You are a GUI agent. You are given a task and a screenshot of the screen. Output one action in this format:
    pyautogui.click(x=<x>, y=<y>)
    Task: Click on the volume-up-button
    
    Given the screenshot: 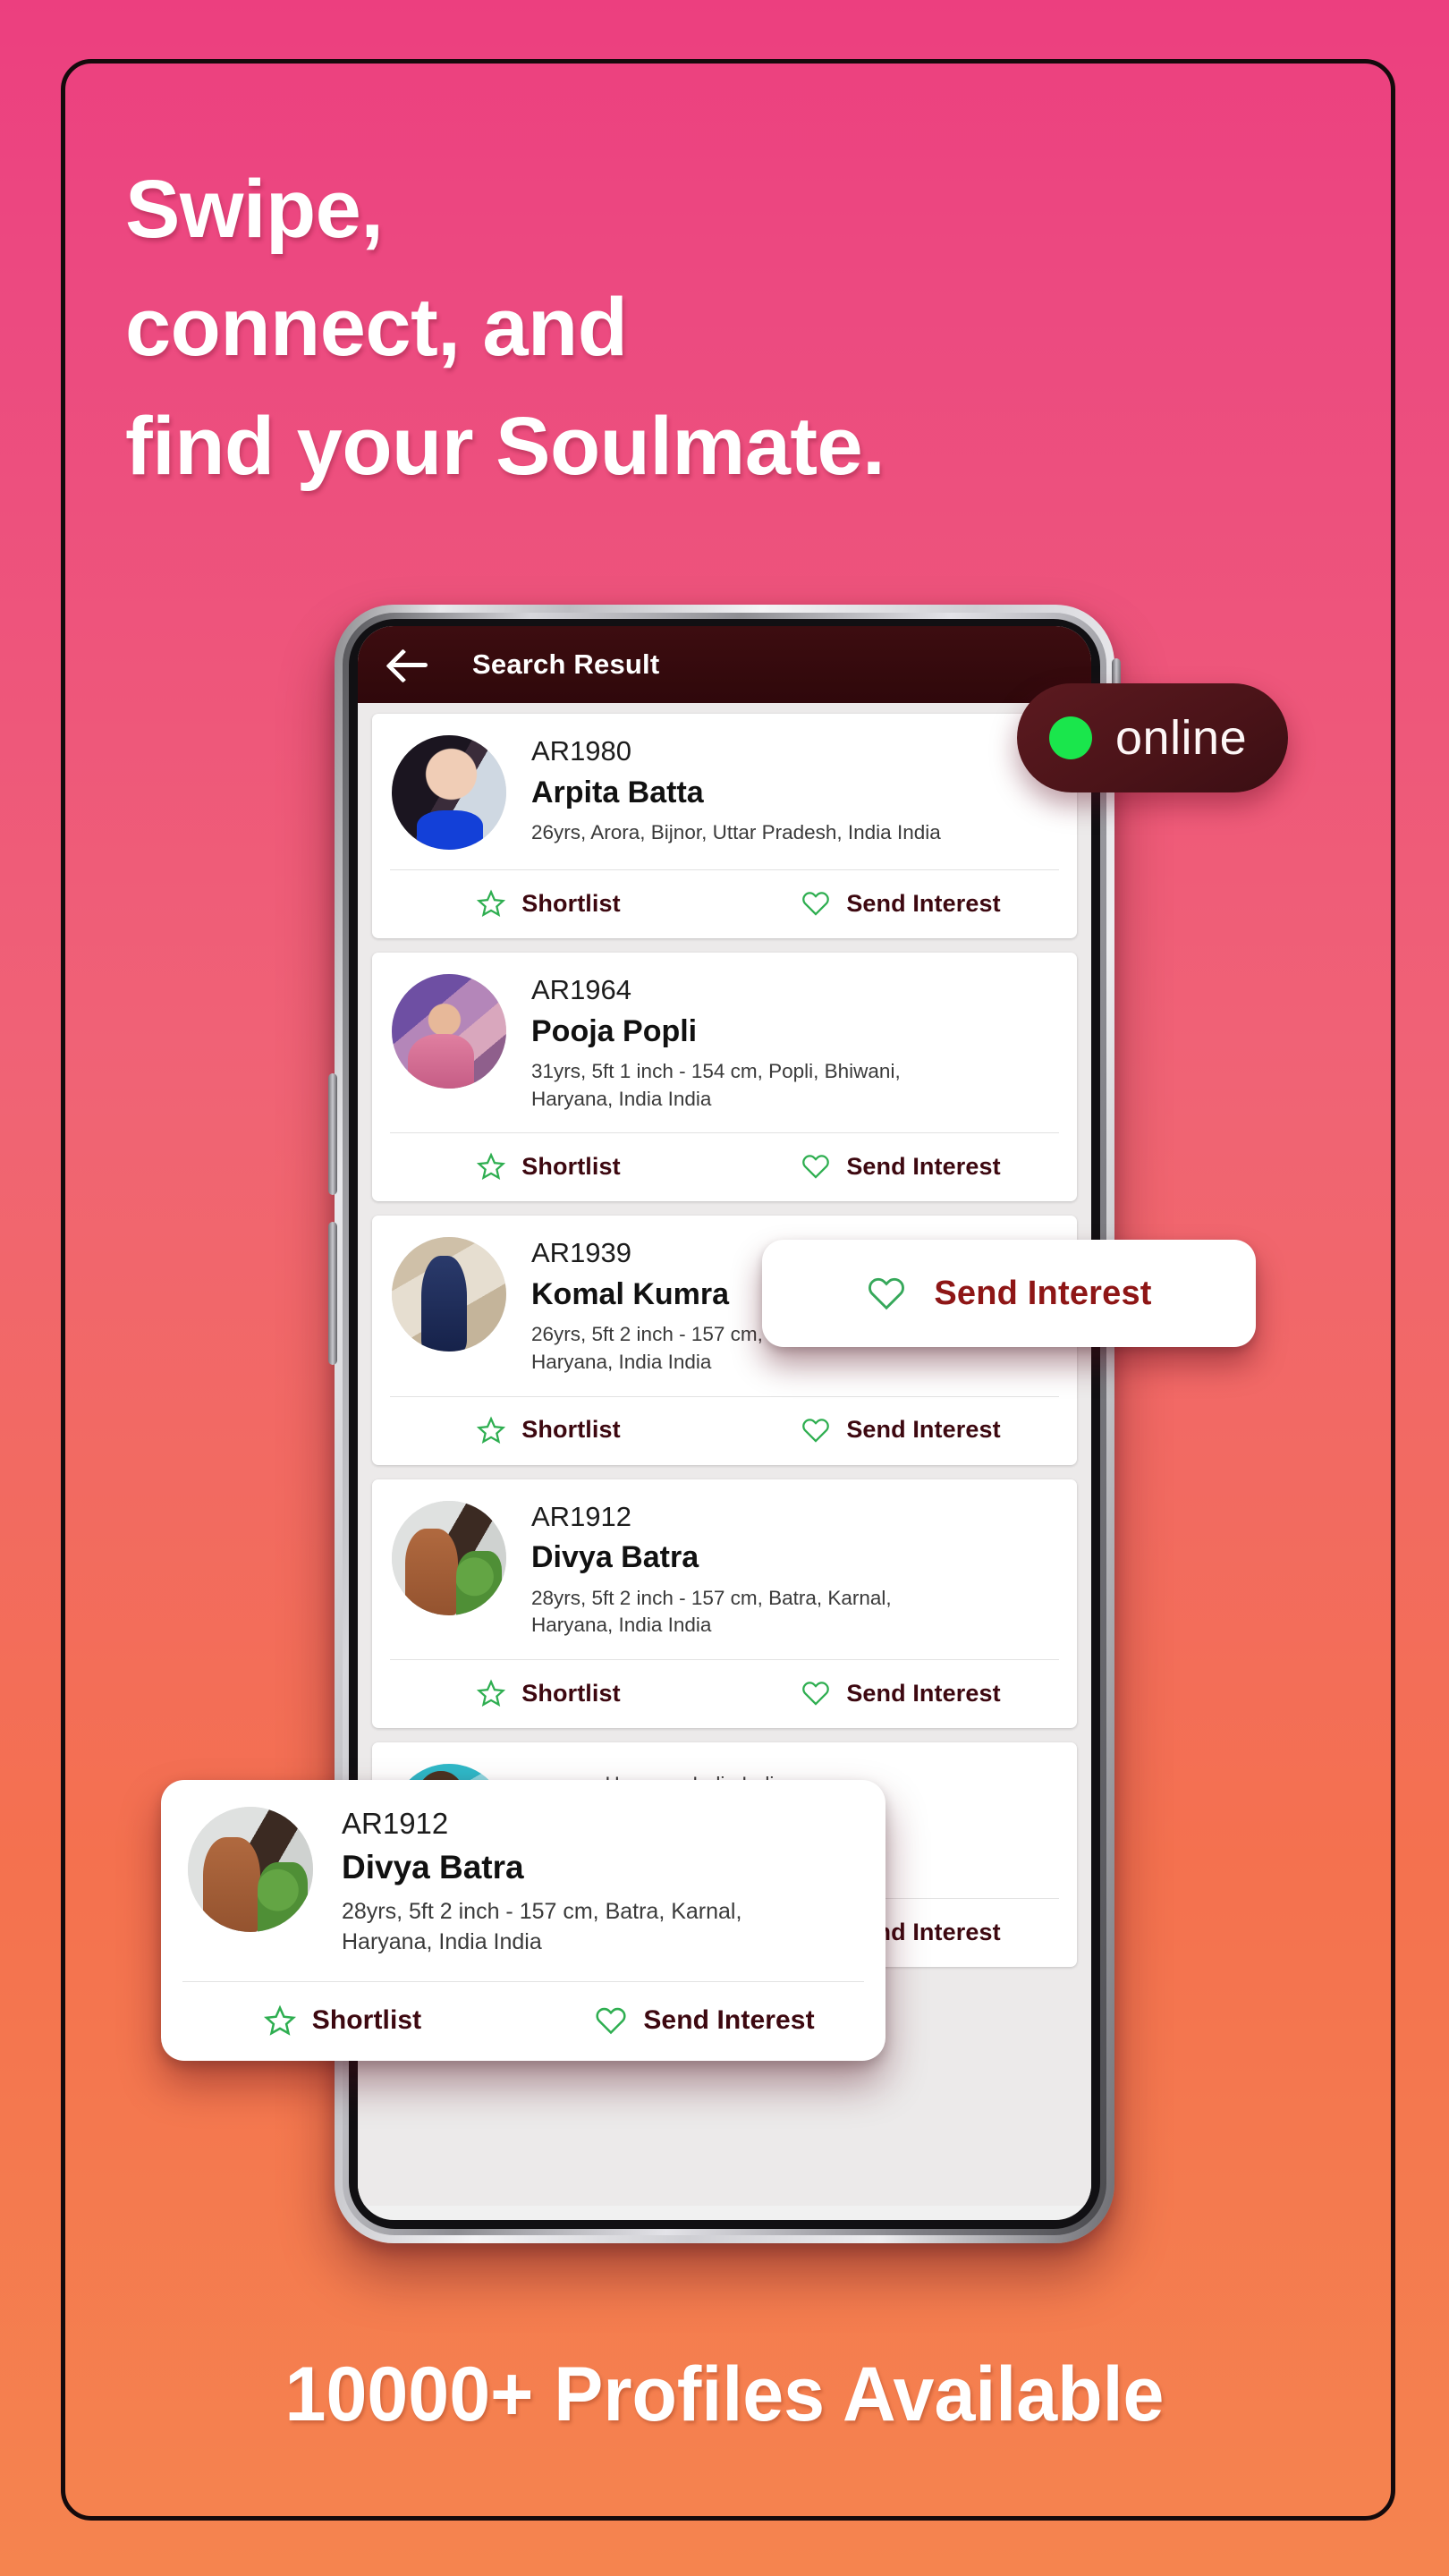 What is the action you would take?
    pyautogui.click(x=332, y=1134)
    